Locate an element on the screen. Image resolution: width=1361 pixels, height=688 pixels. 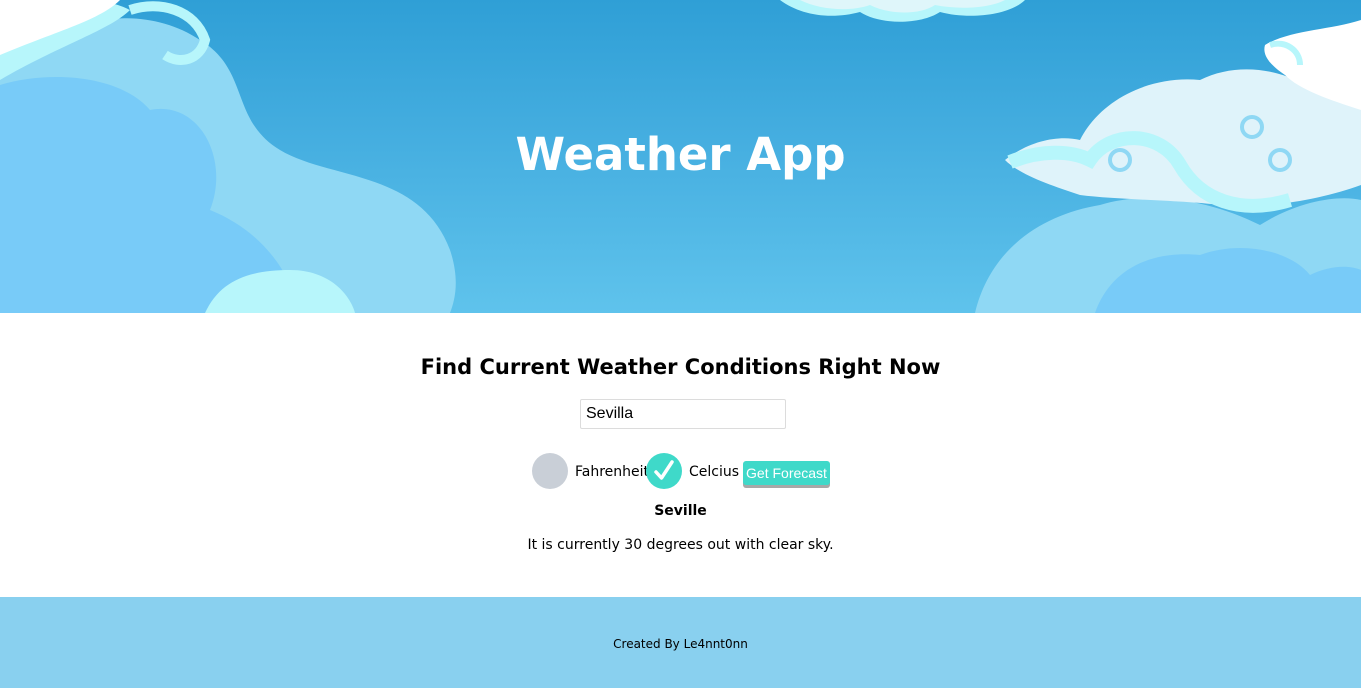
fahrenheit-label: Fahrenheit is located at coordinates (612, 472).